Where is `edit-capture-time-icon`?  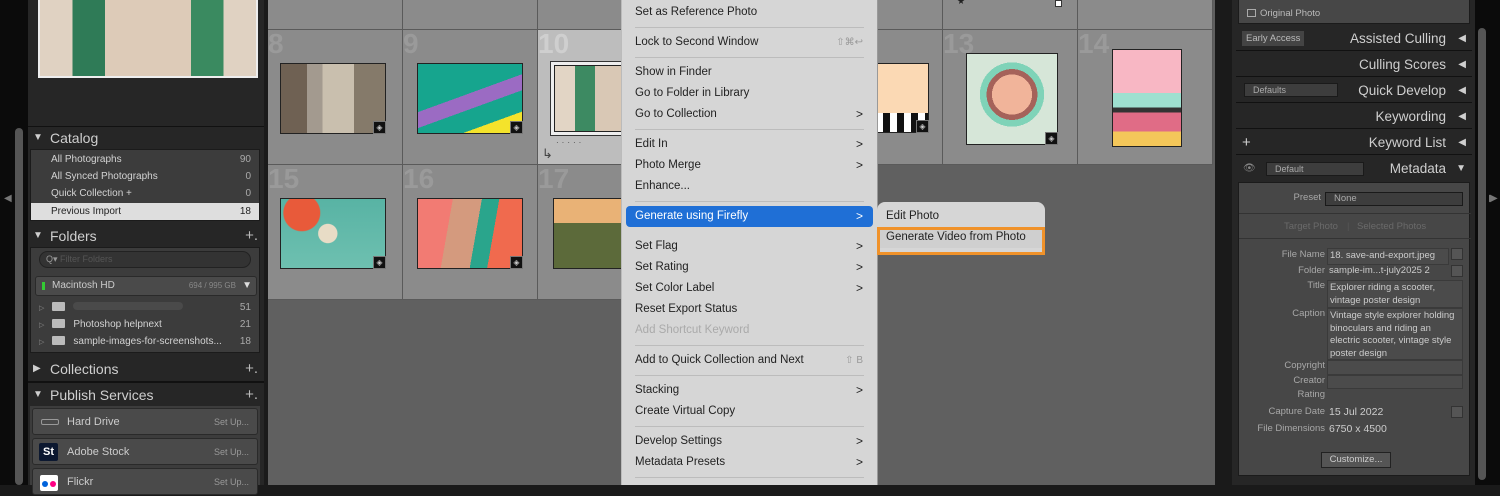
edit-capture-time-icon is located at coordinates (1457, 412).